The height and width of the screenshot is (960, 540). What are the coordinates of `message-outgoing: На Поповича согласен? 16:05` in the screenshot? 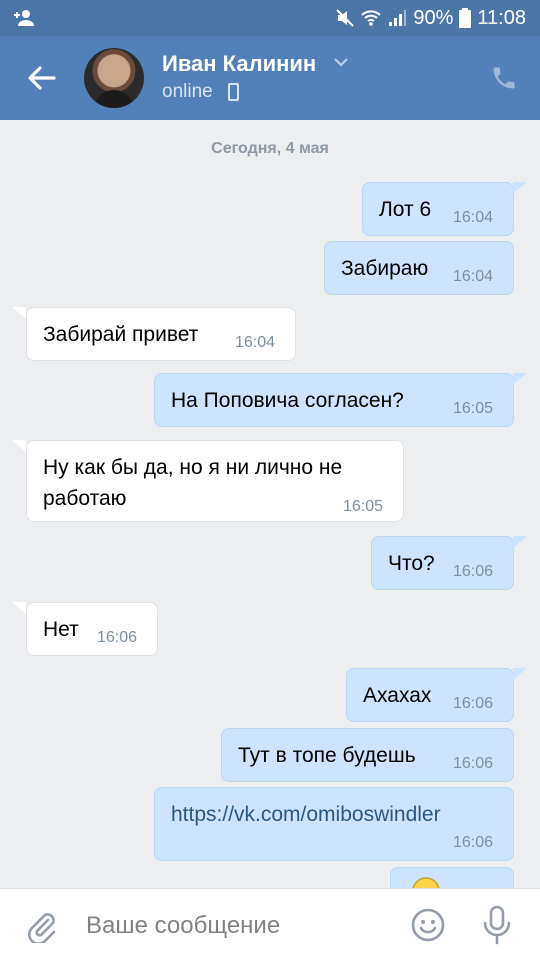 It's located at (334, 400).